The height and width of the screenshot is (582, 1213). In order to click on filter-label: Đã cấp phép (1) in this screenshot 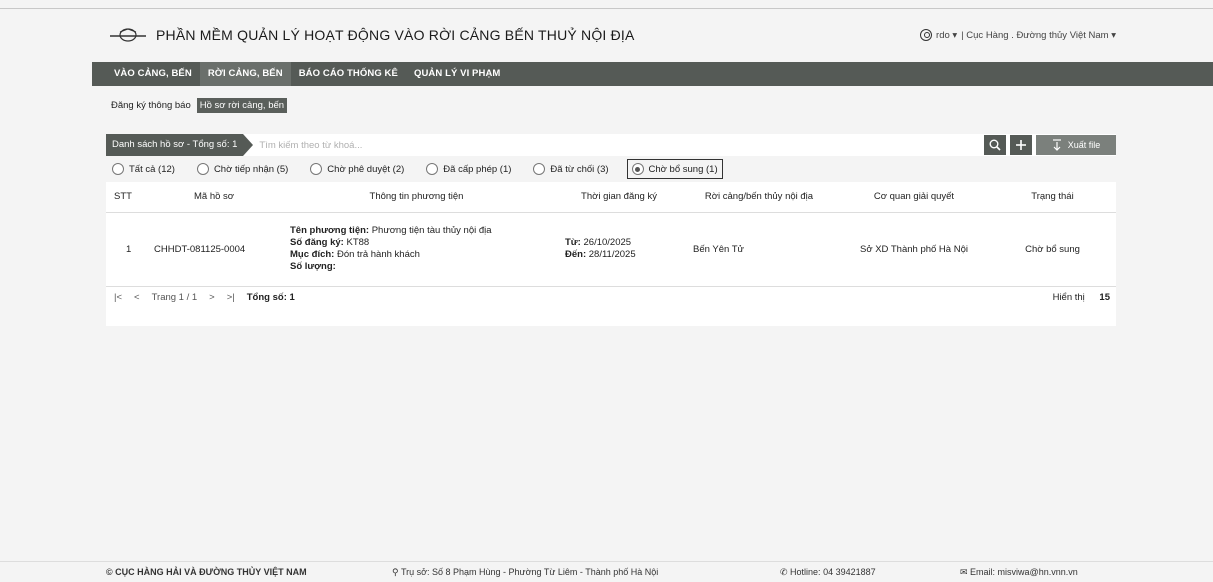, I will do `click(477, 169)`.